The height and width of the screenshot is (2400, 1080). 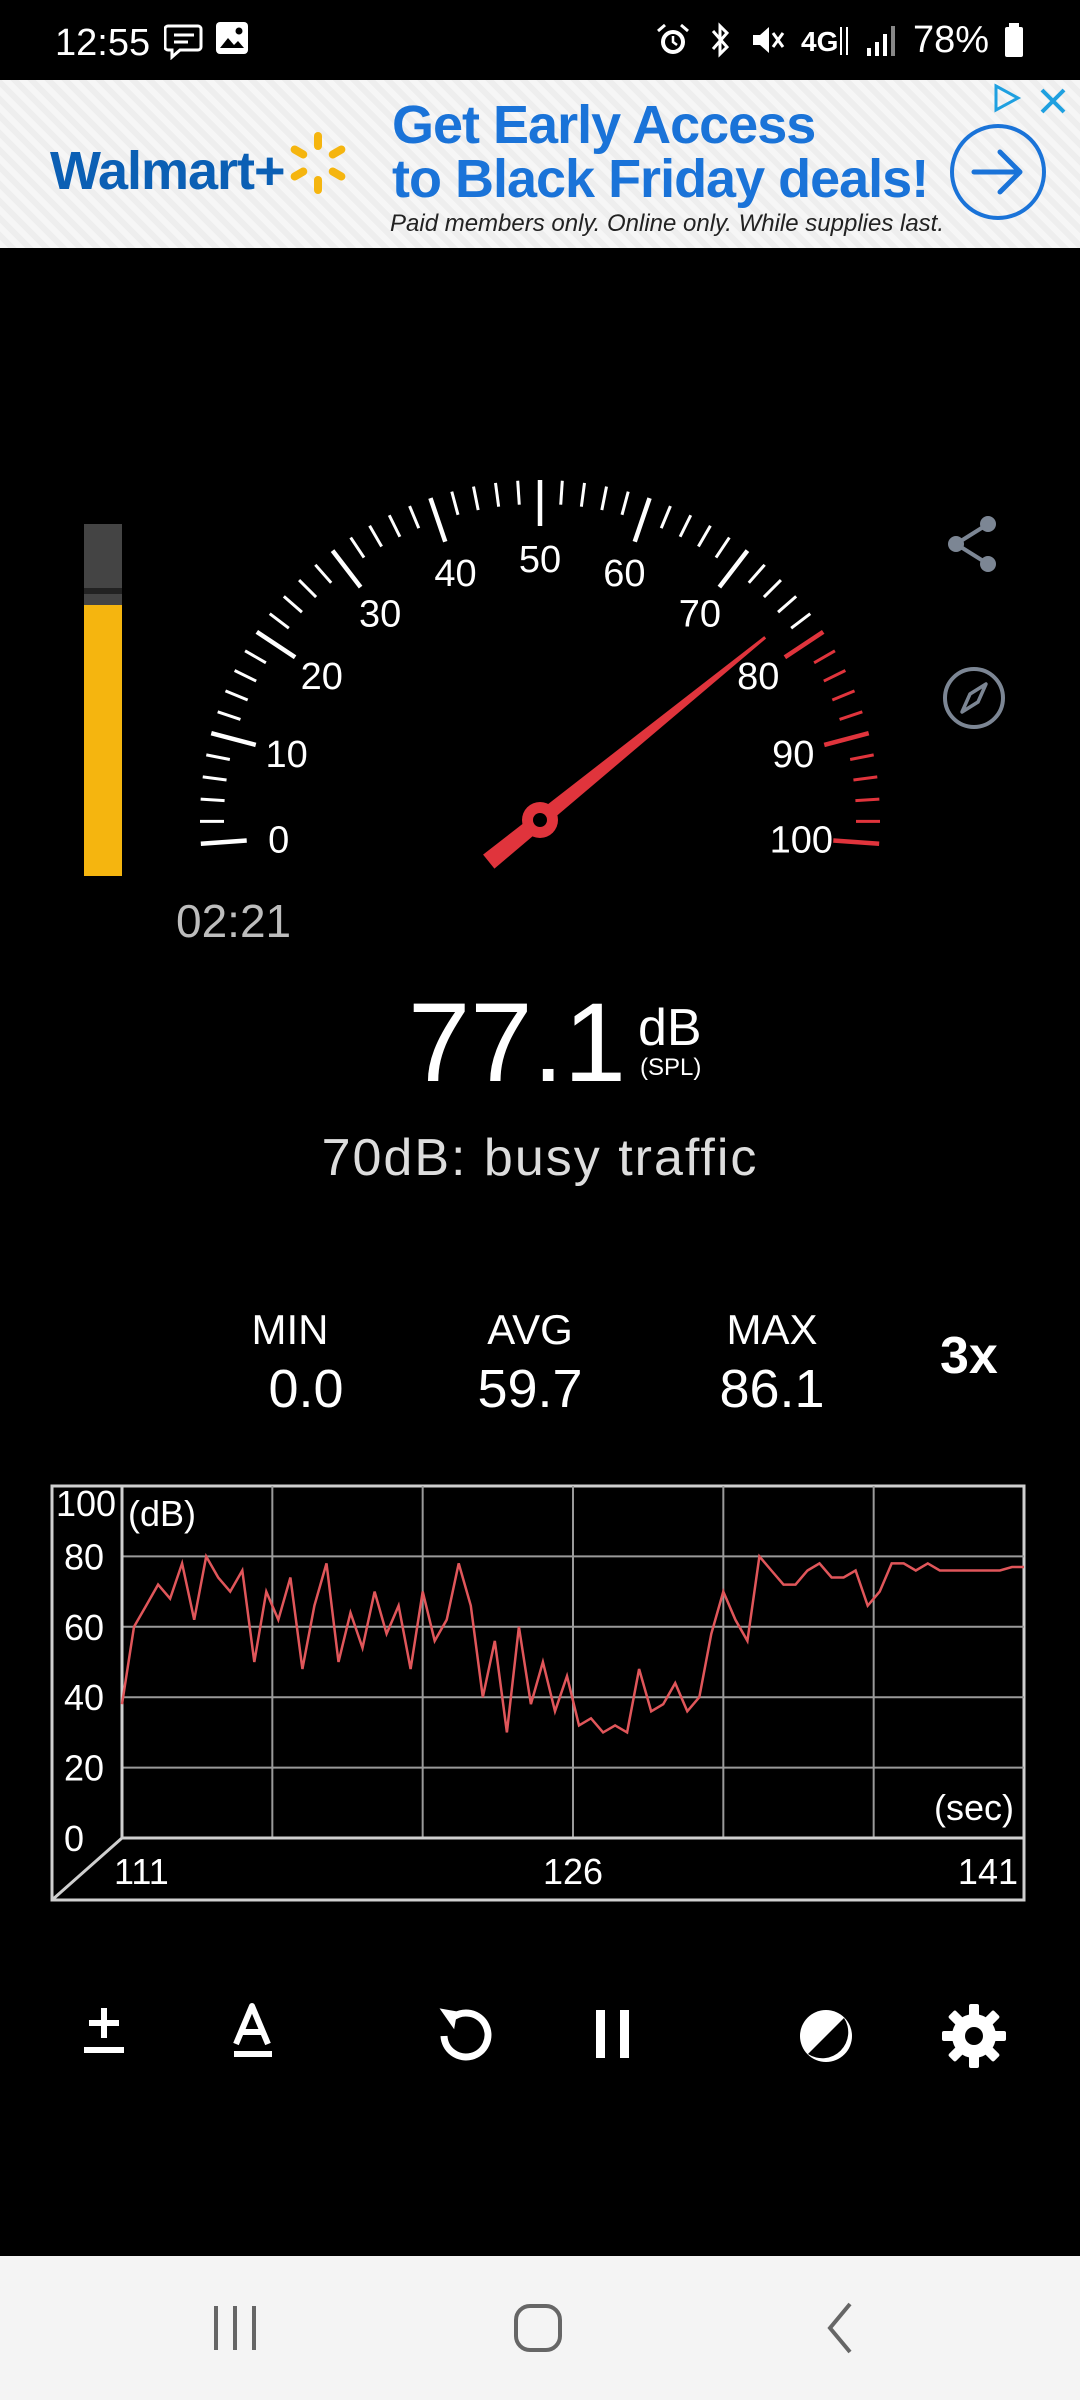 What do you see at coordinates (87, 1869) in the screenshot?
I see `chart-corner-line` at bounding box center [87, 1869].